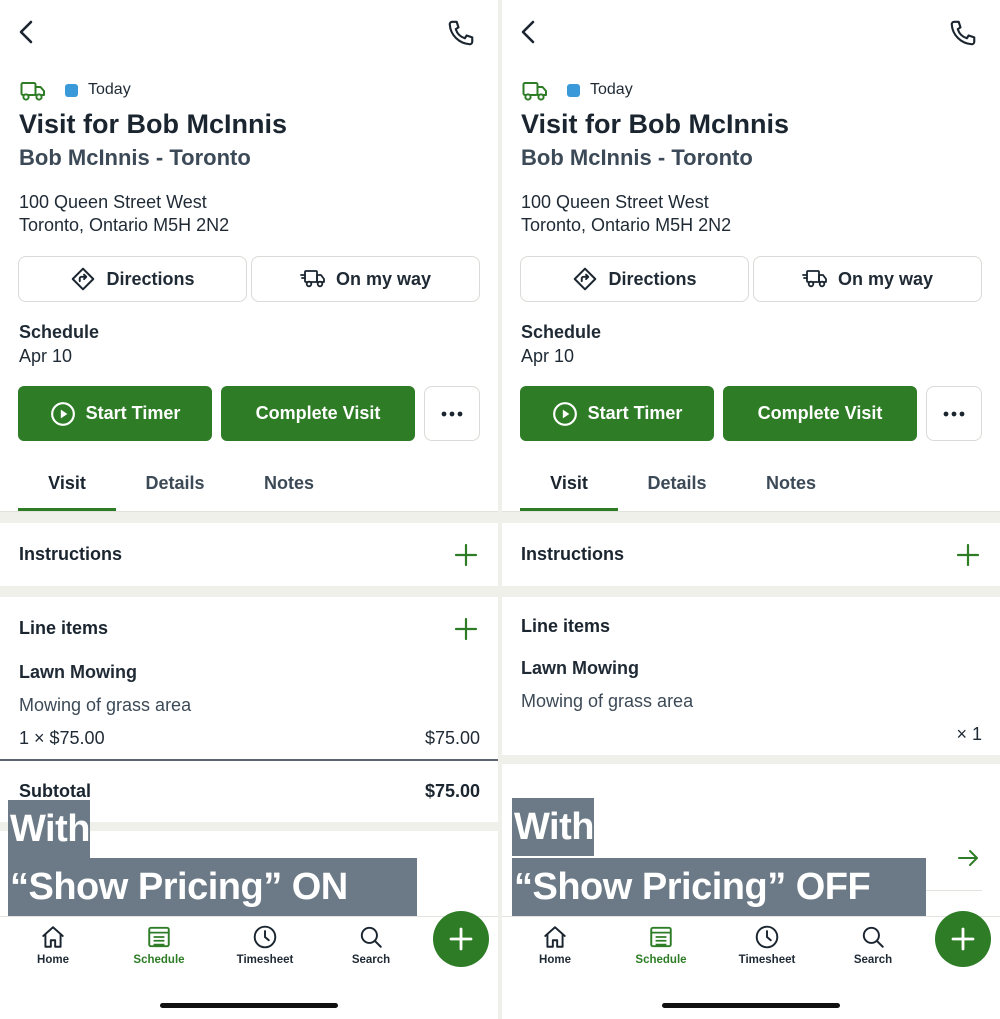  I want to click on subtotal-rule, so click(249, 760).